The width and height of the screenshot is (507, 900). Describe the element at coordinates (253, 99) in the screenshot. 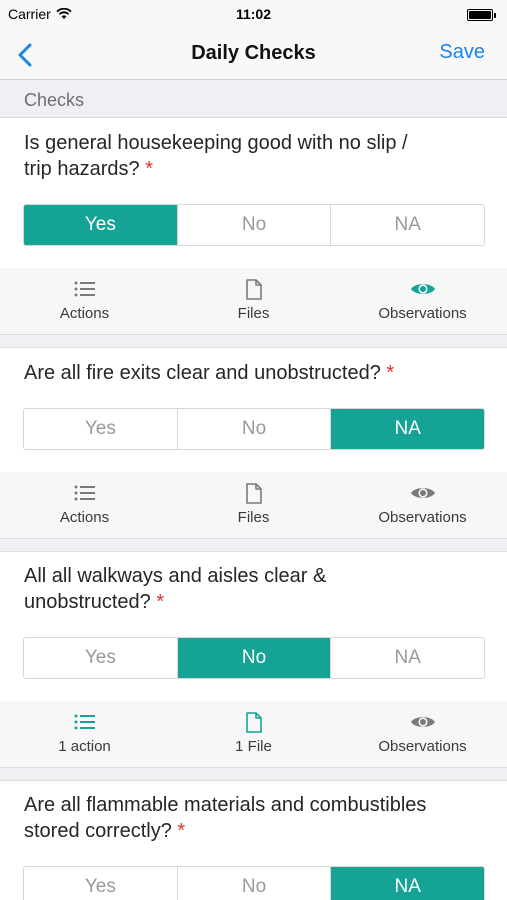

I see `section-header: Checks` at that location.